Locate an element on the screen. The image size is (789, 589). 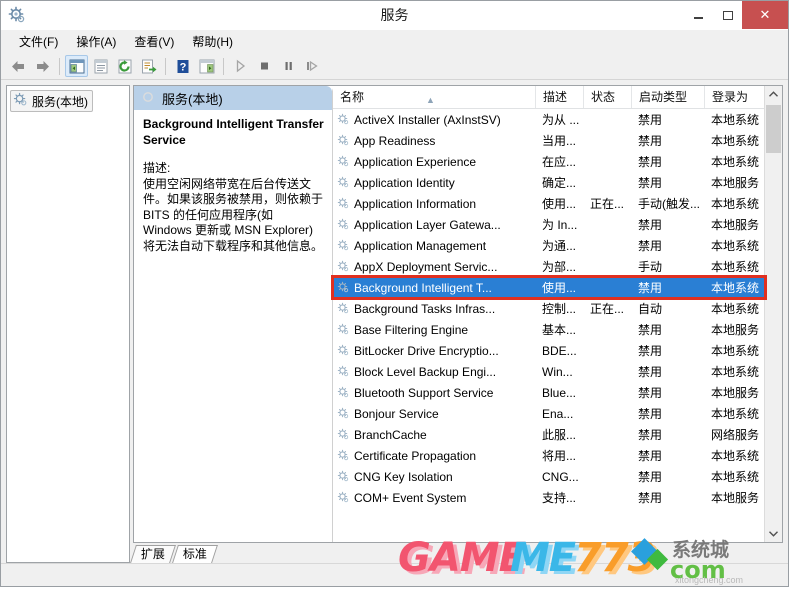
table-row: BitLocker Drive Encryptio... BDE... 禁用 本地系统 is located at coordinates (548, 350).